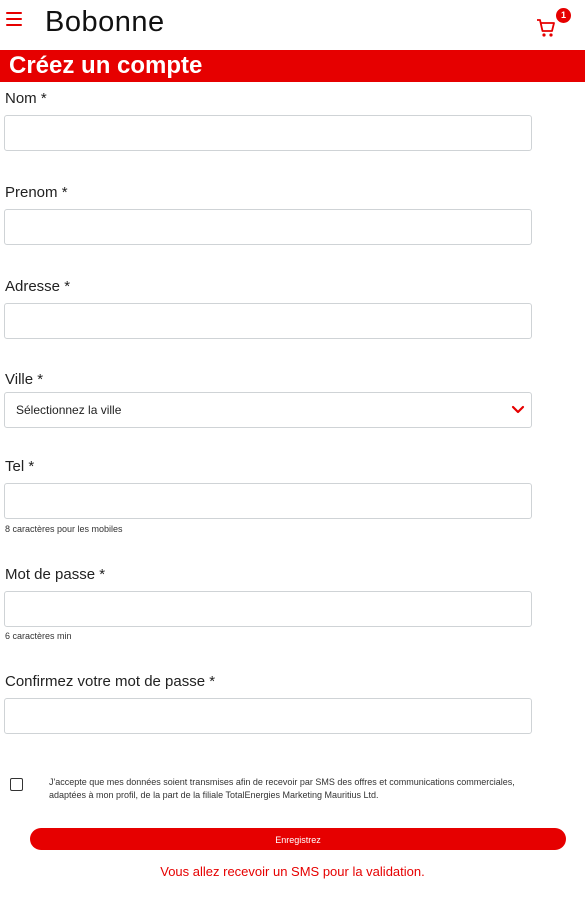 This screenshot has height=900, width=585. I want to click on tel-label: Tel *, so click(20, 466).